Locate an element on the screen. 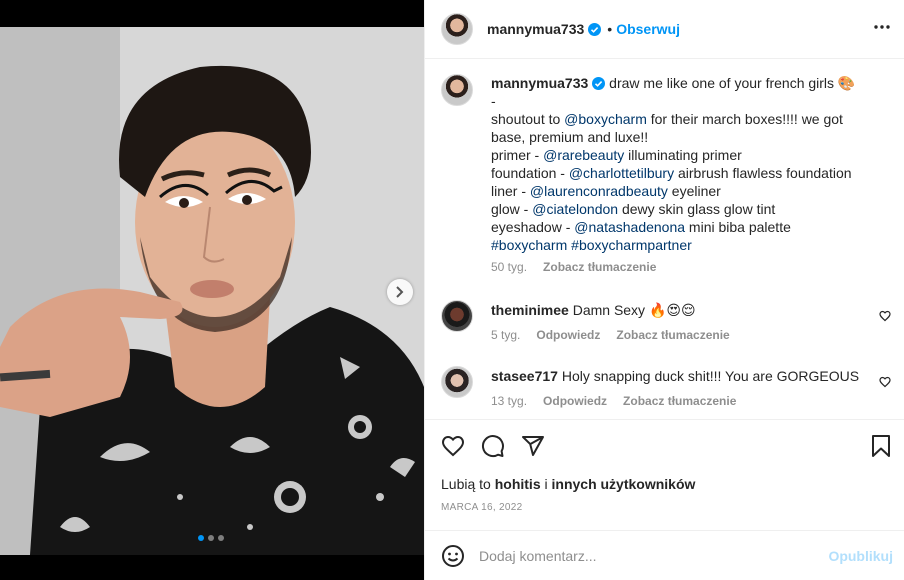  comment-input is located at coordinates (654, 555).